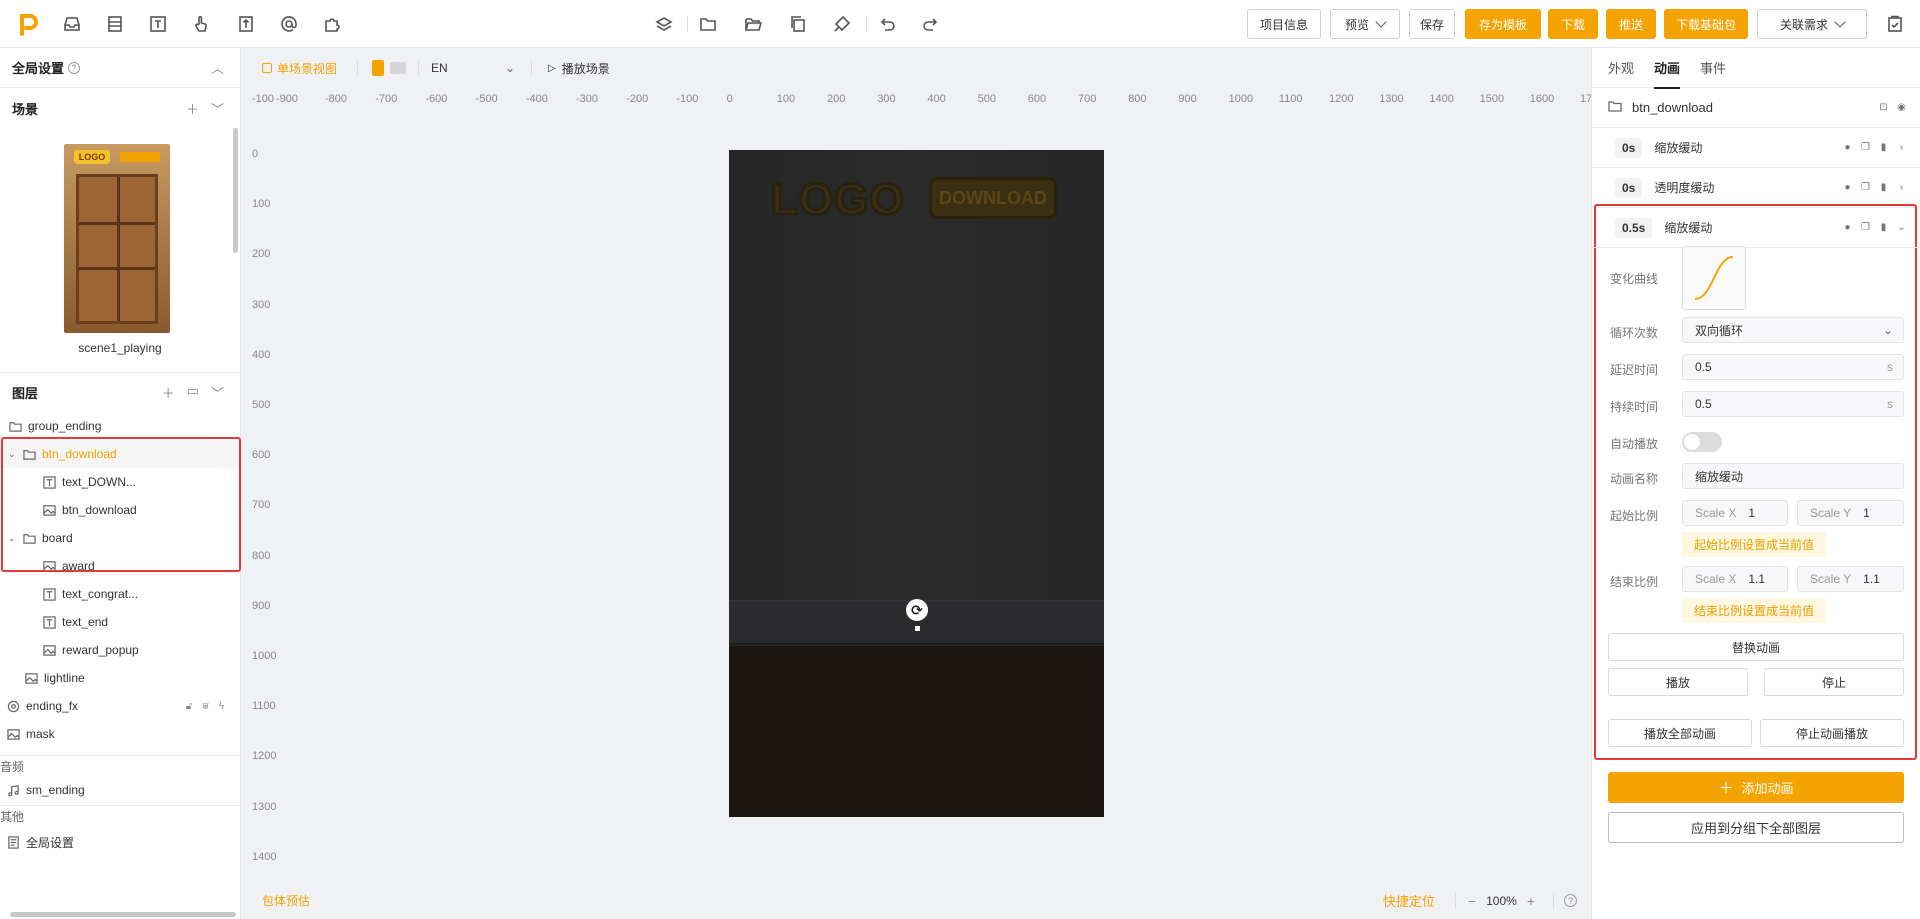 The image size is (1920, 919). What do you see at coordinates (235, 190) in the screenshot?
I see `scene-scrollbar` at bounding box center [235, 190].